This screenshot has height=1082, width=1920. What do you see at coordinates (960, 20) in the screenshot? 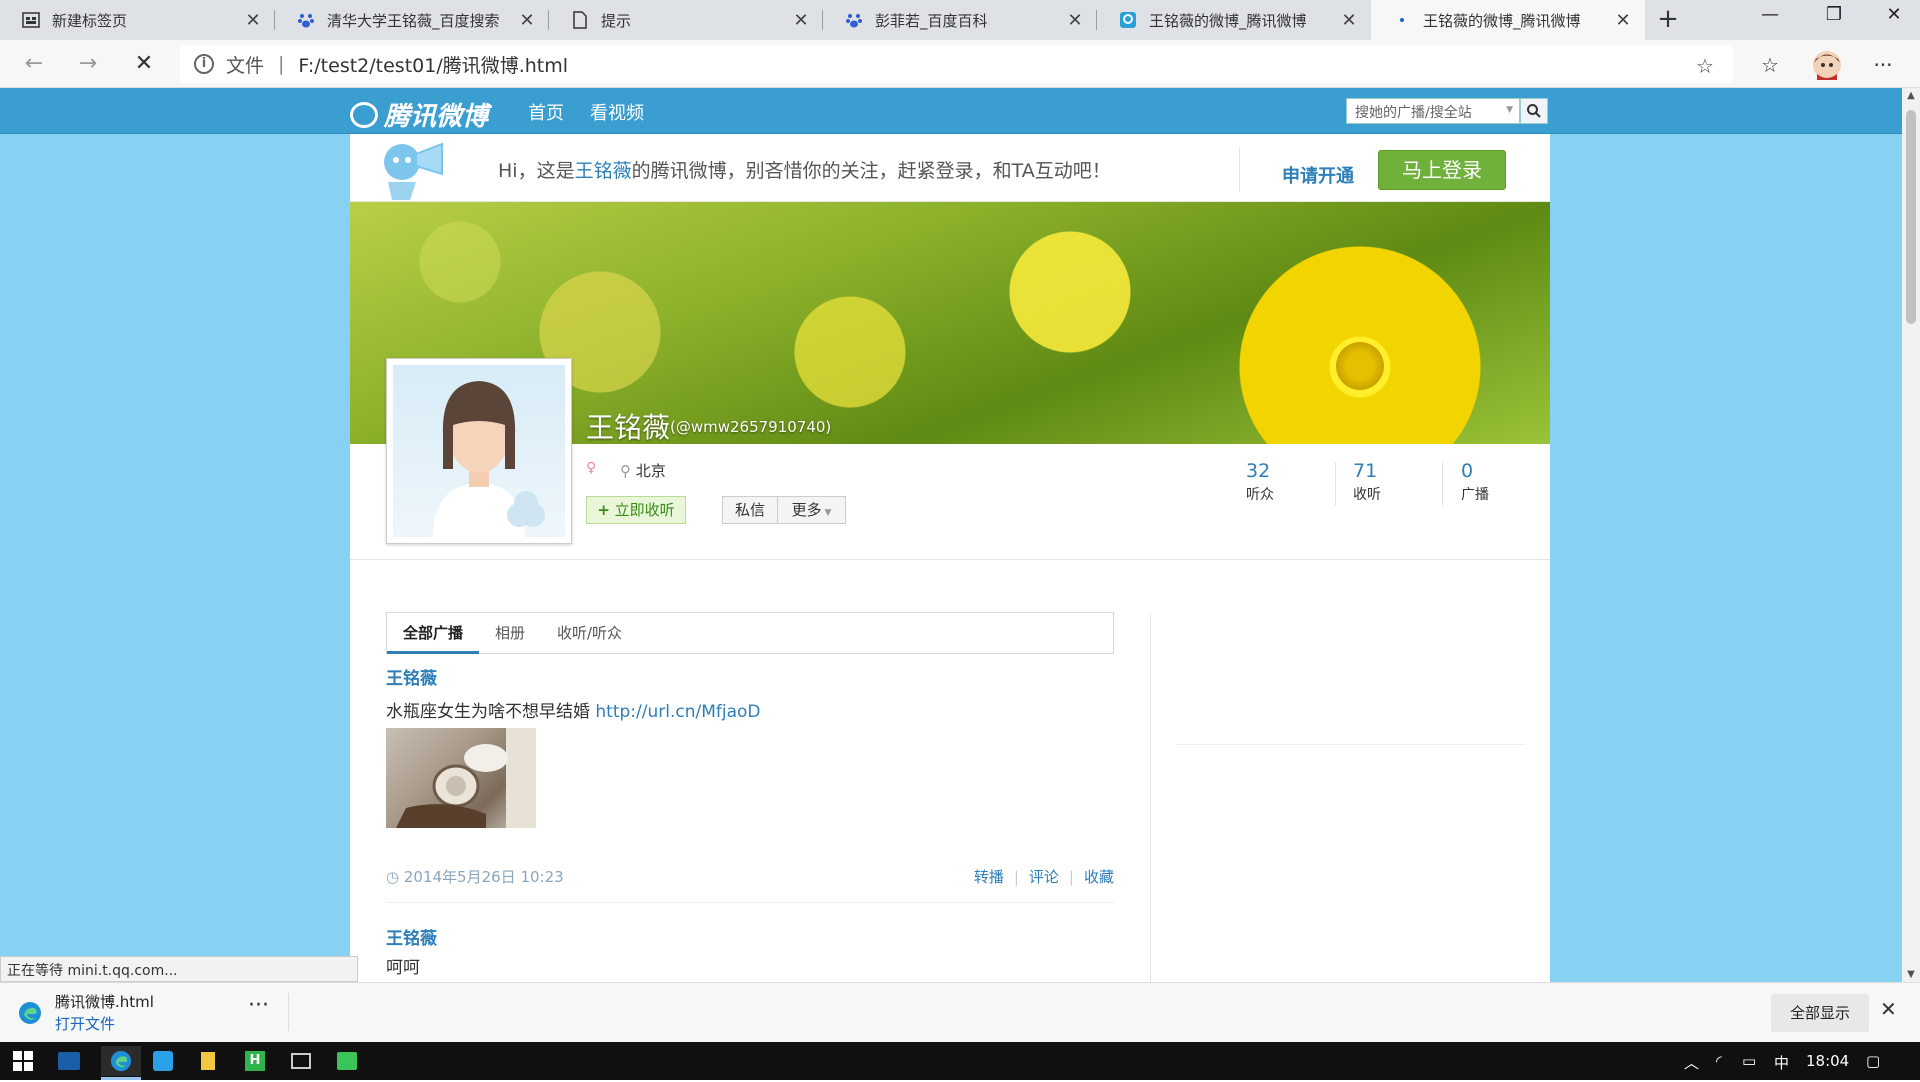
I see `tab-baidu-baike: 彭菲若_百度百科 ✕` at bounding box center [960, 20].